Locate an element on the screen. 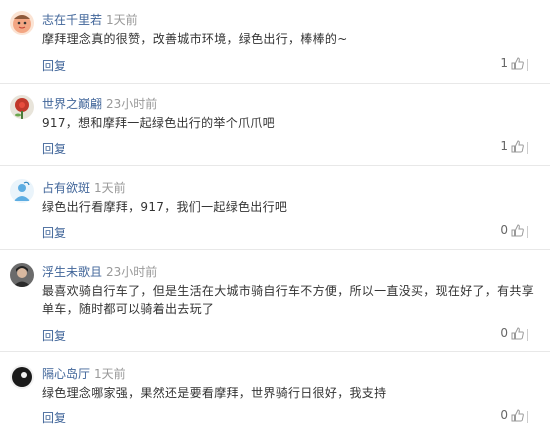 Image resolution: width=550 pixels, height=426 pixels. blue-figure-avatar-icon is located at coordinates (22, 191).